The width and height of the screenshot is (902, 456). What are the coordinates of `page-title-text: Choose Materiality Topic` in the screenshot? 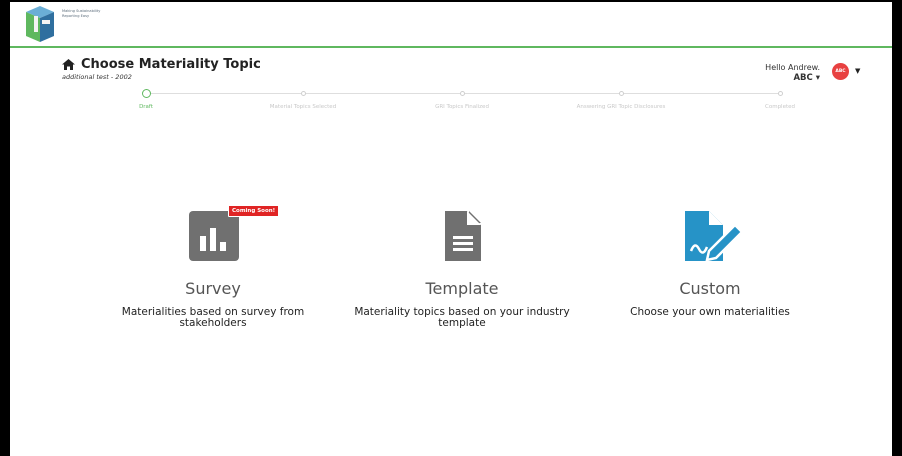 It's located at (171, 64).